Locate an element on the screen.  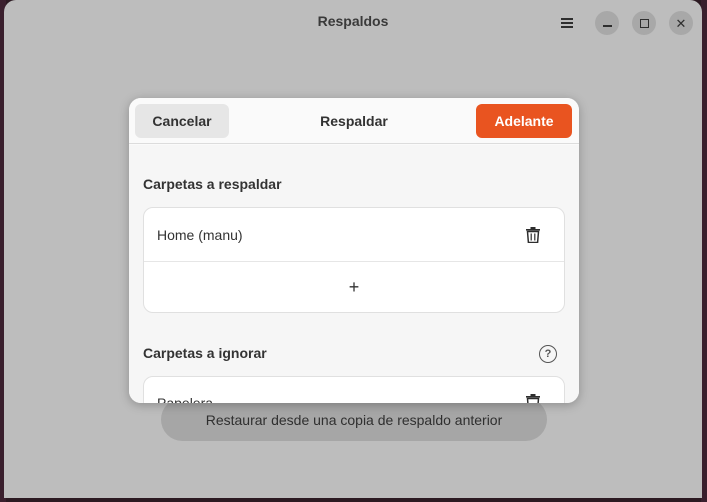
next-button: Adelante is located at coordinates (524, 121).